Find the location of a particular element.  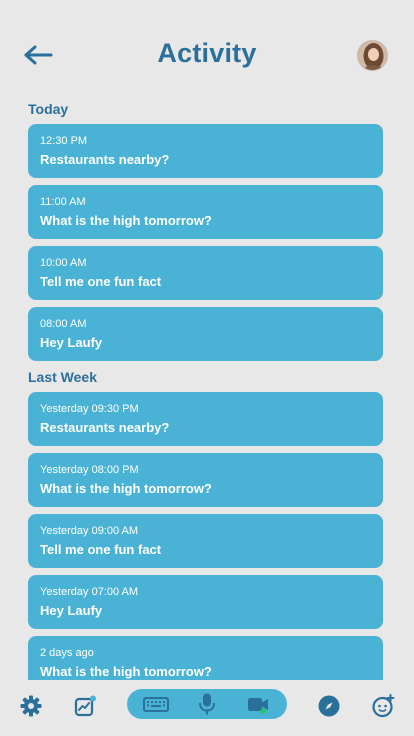

activity-time: Yesterday 09:30 PM is located at coordinates (89, 409).